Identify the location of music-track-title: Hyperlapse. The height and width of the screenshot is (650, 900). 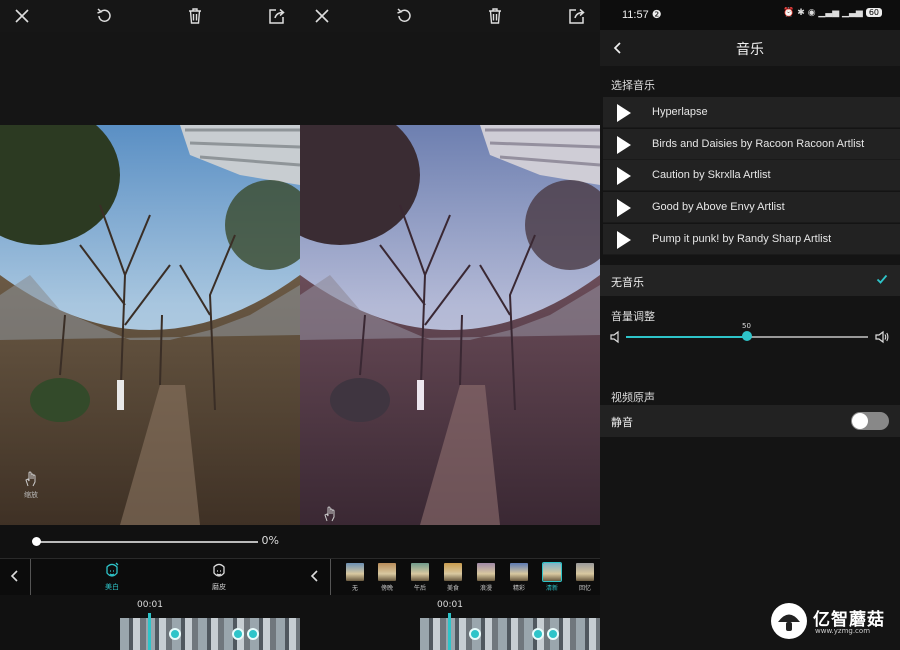
(680, 112).